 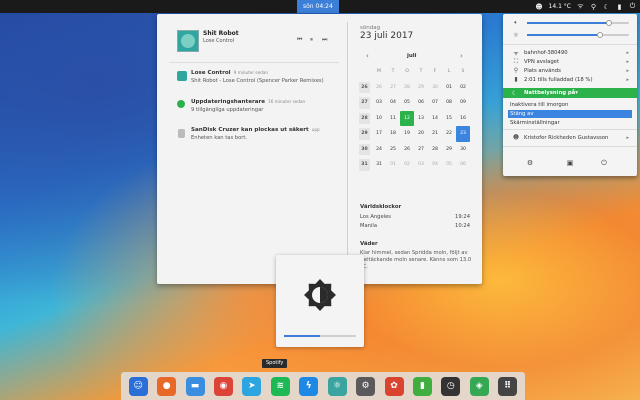 What do you see at coordinates (604, 163) in the screenshot?
I see `power-button: ⏻` at bounding box center [604, 163].